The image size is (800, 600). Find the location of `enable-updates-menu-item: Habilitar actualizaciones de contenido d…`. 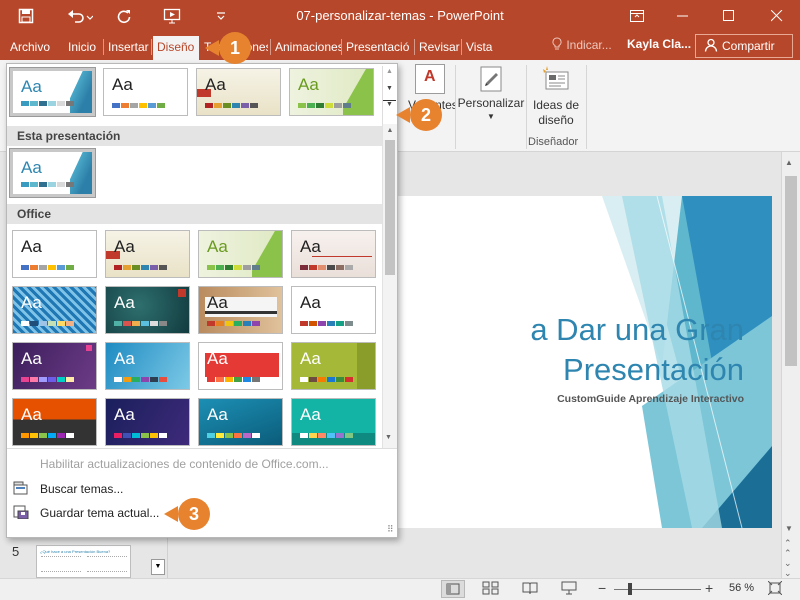

enable-updates-menu-item: Habilitar actualizaciones de contenido d… is located at coordinates (184, 464).